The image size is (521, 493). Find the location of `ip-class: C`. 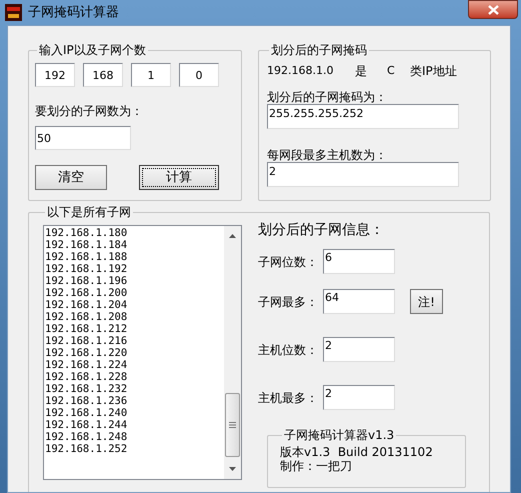

ip-class: C is located at coordinates (391, 71).